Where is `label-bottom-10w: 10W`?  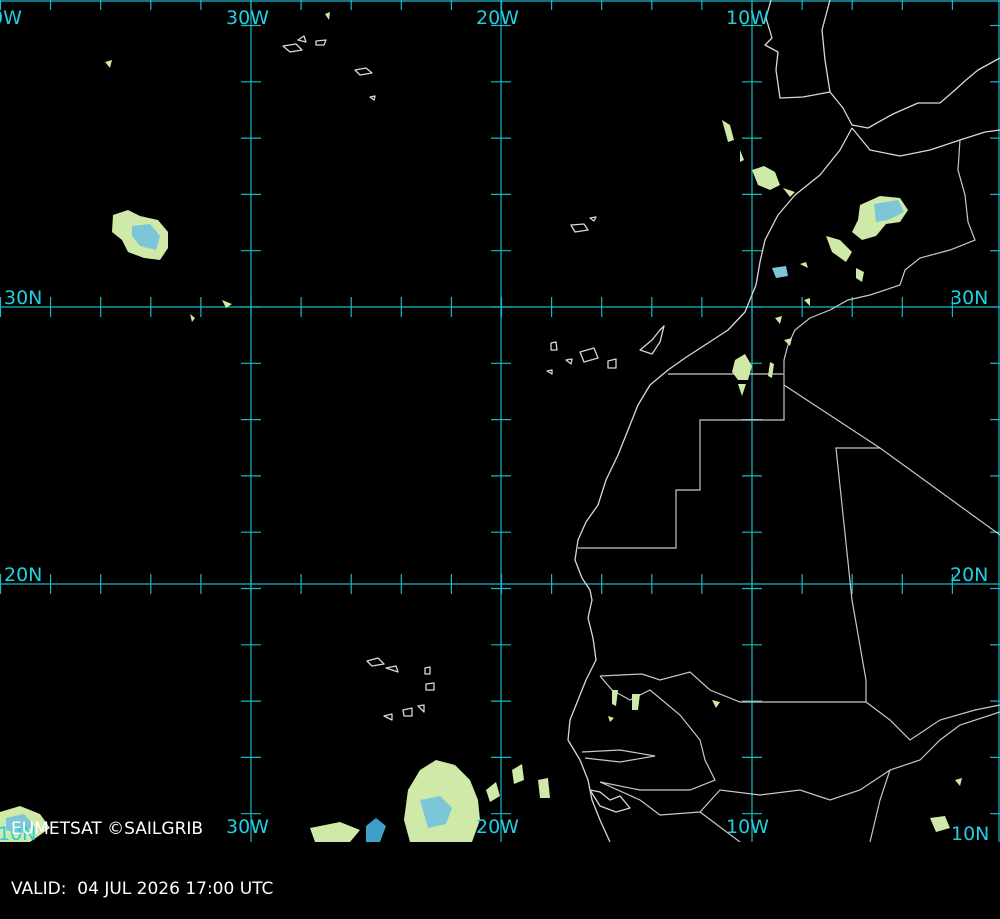
label-bottom-10w: 10W is located at coordinates (747, 827).